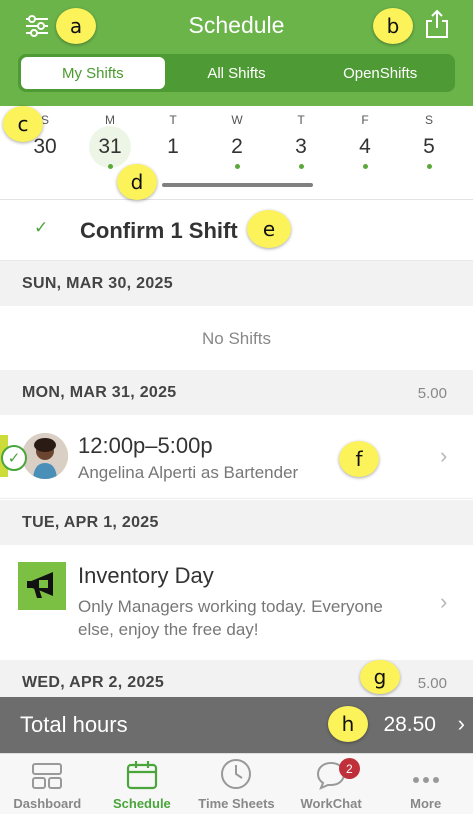 The height and width of the screenshot is (814, 473). Describe the element at coordinates (41, 227) in the screenshot. I see `checkmark-icon: ✓` at that location.